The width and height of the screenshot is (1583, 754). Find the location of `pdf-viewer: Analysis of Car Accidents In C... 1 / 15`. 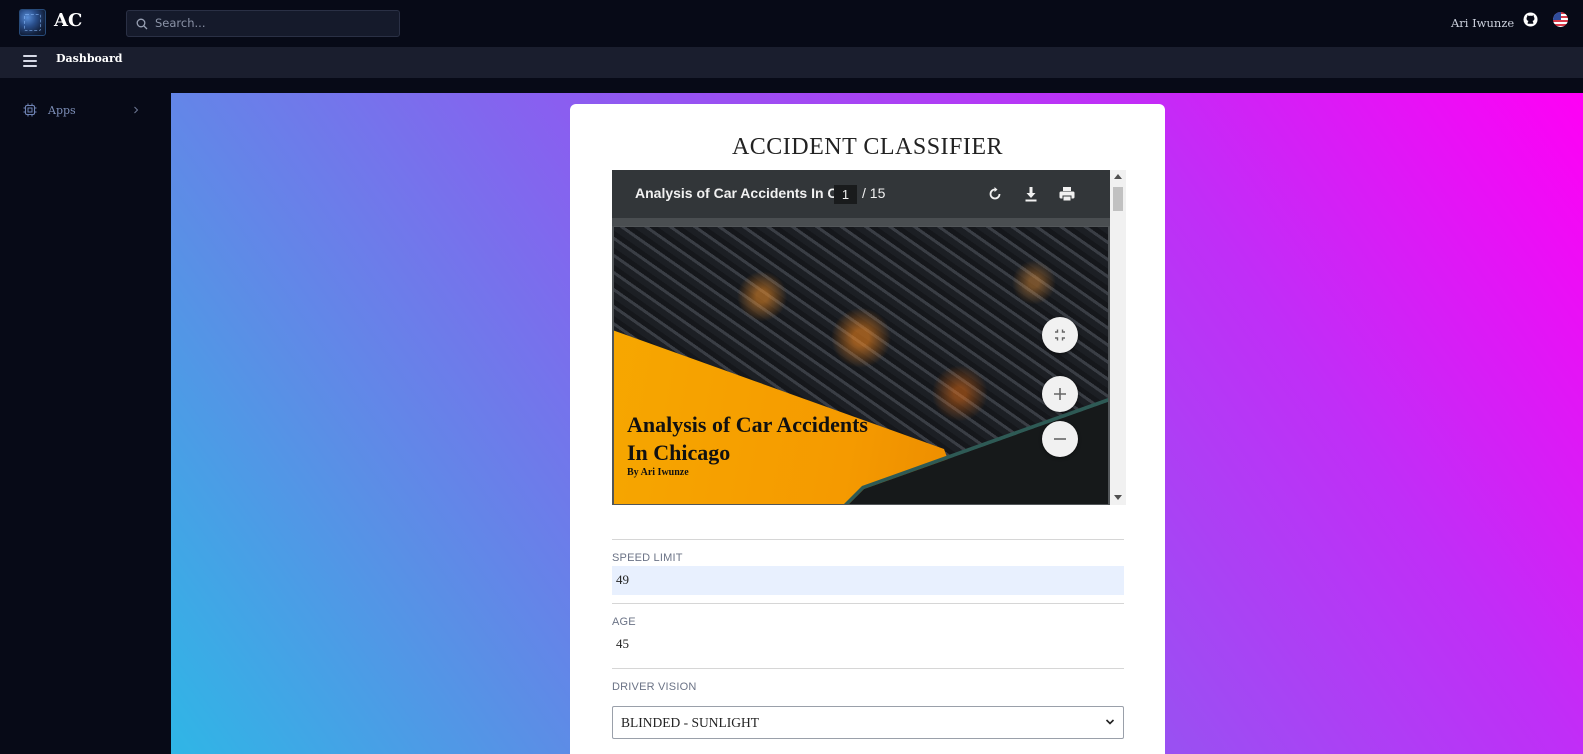

pdf-viewer: Analysis of Car Accidents In C... 1 / 15 is located at coordinates (869, 337).